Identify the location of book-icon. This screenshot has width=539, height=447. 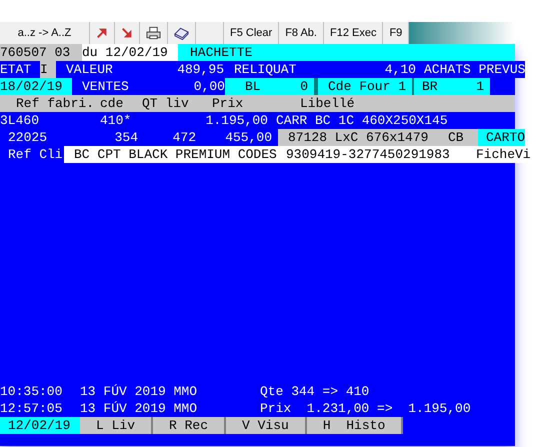
(181, 33).